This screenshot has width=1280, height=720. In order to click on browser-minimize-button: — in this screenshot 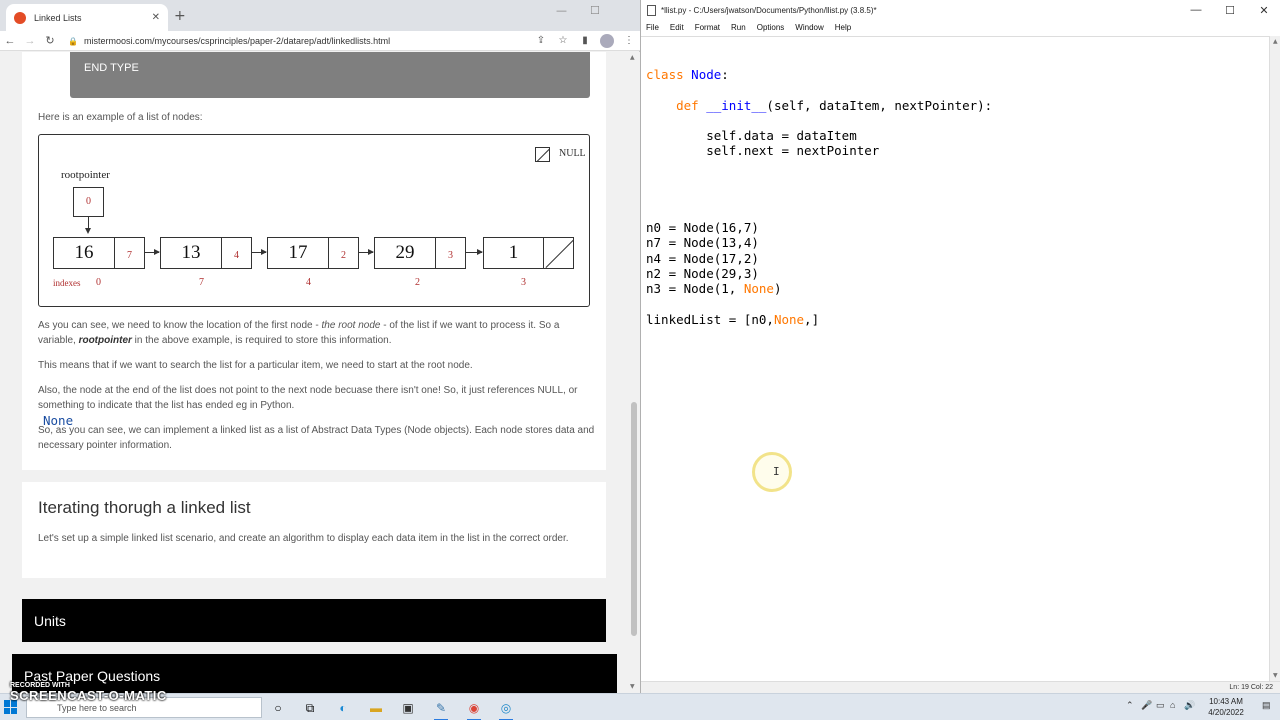, I will do `click(561, 10)`.